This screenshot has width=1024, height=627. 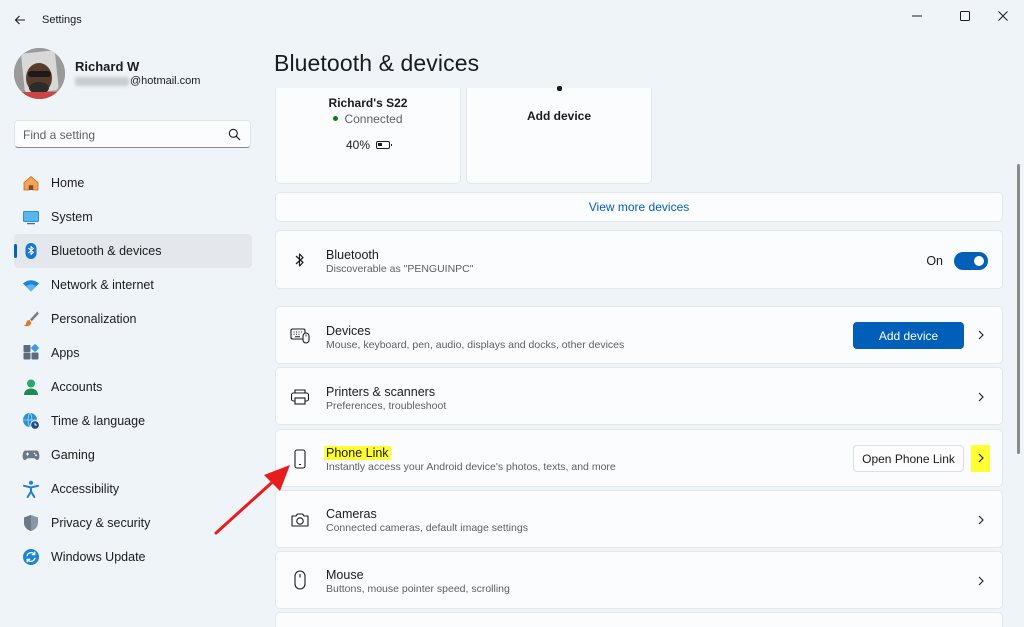 I want to click on sidebar-item-label: Gaming, so click(x=73, y=455).